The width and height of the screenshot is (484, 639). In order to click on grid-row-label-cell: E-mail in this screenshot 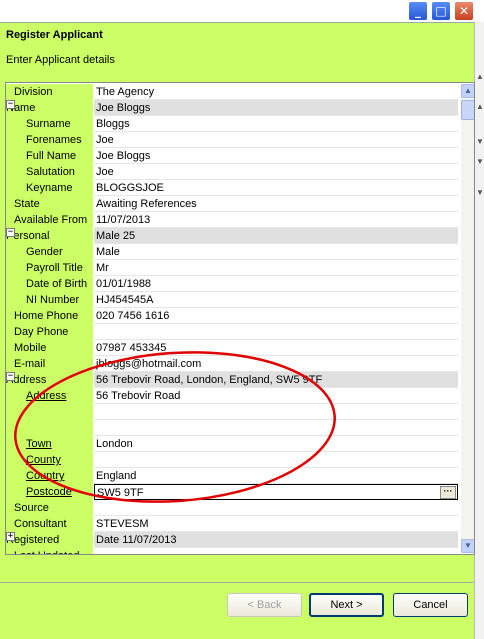, I will do `click(49, 364)`.